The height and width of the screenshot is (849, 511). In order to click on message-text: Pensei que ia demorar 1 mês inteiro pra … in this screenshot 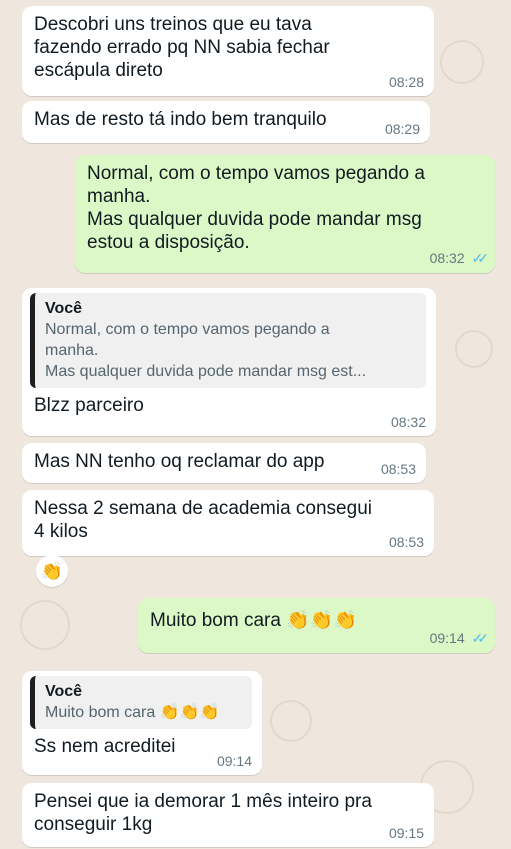, I will do `click(203, 813)`.